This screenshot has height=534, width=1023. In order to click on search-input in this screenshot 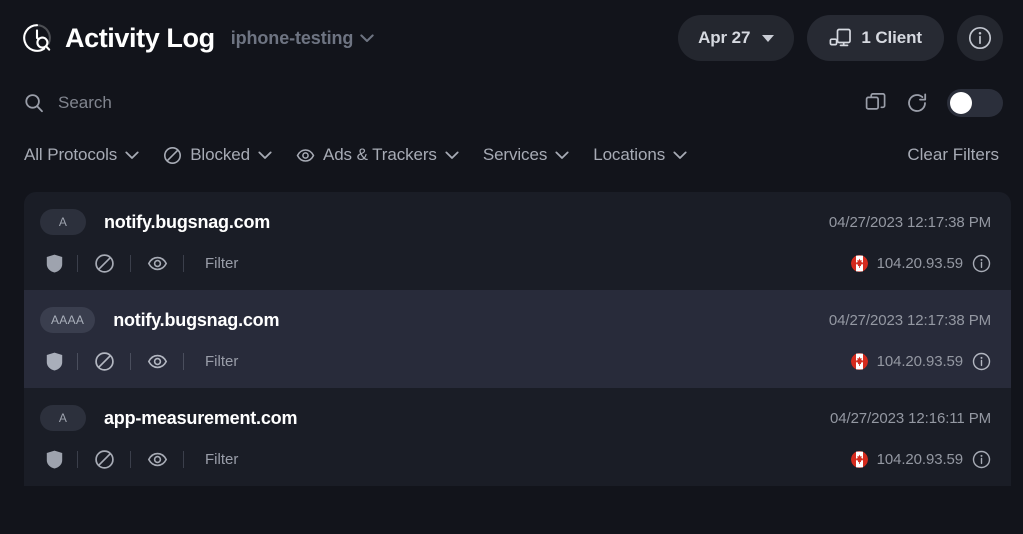, I will do `click(455, 103)`.